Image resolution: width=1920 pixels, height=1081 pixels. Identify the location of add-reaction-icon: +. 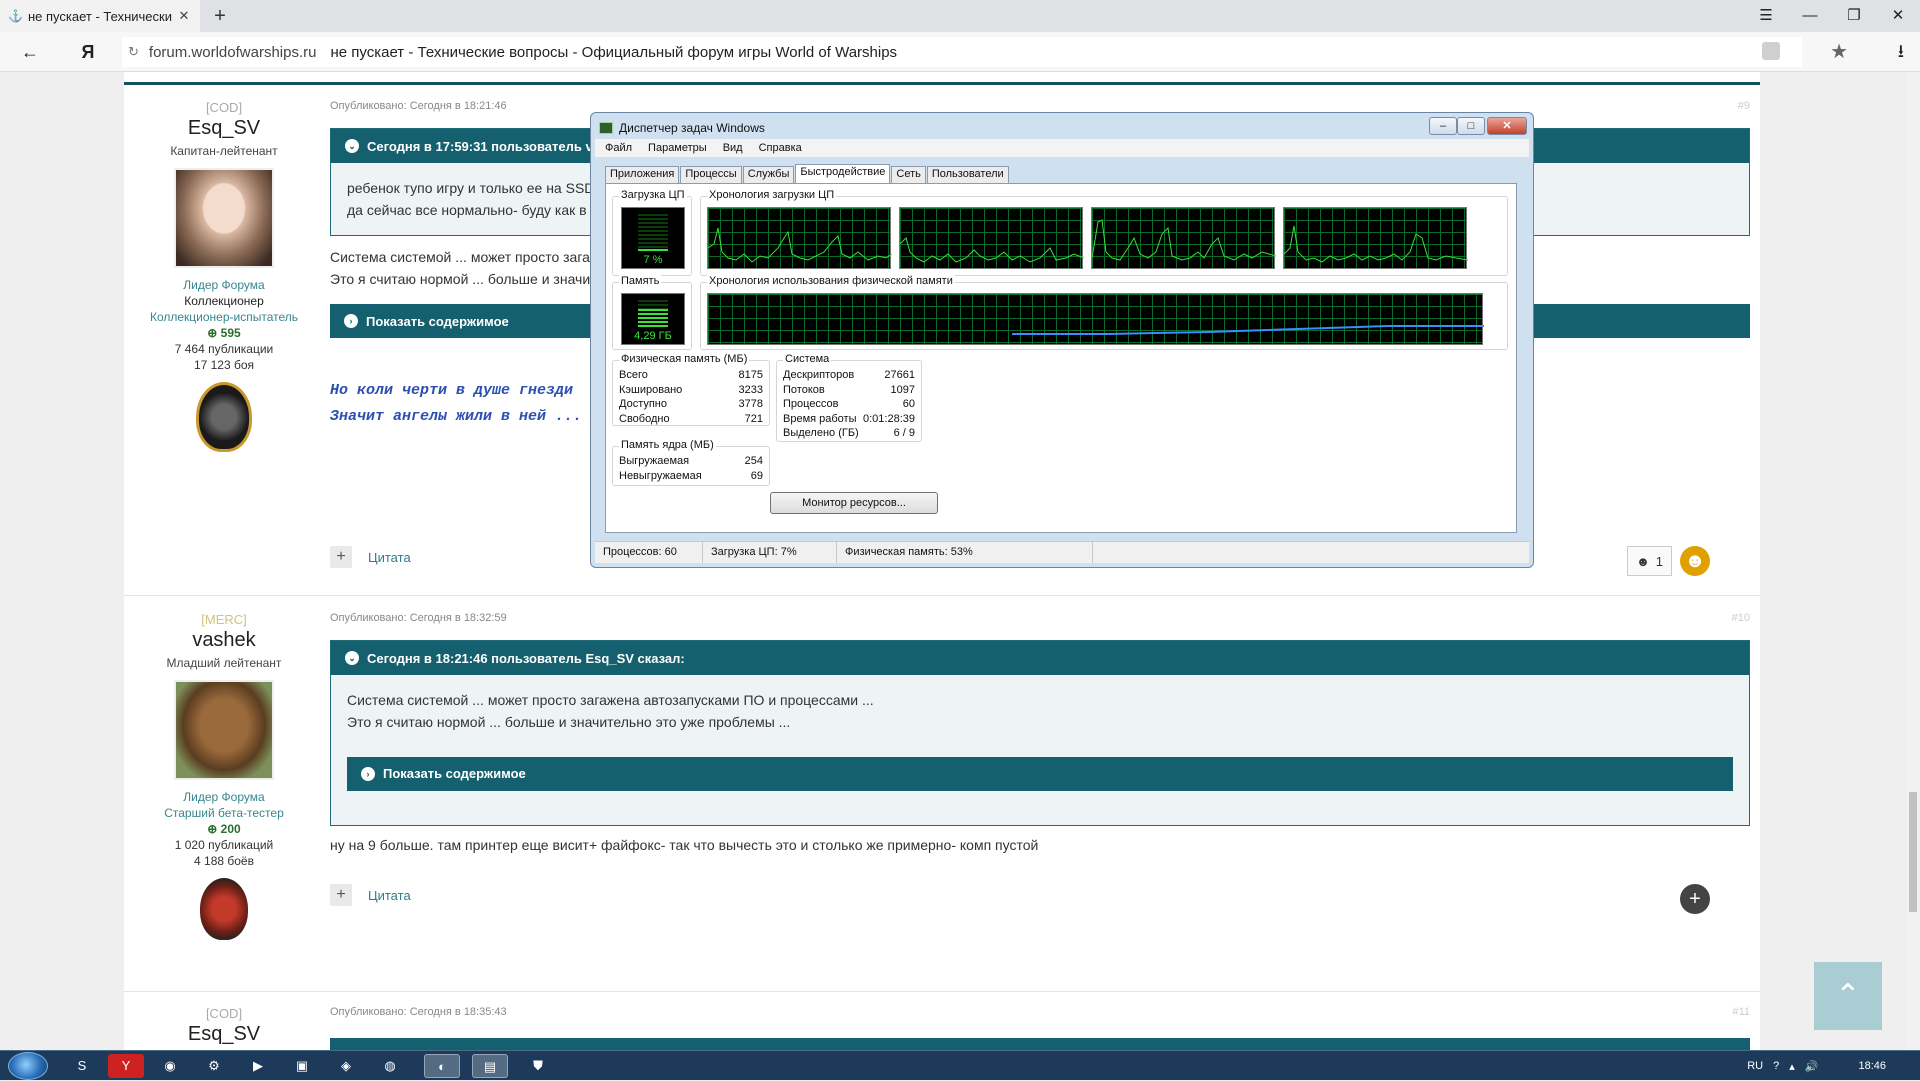
(1695, 899).